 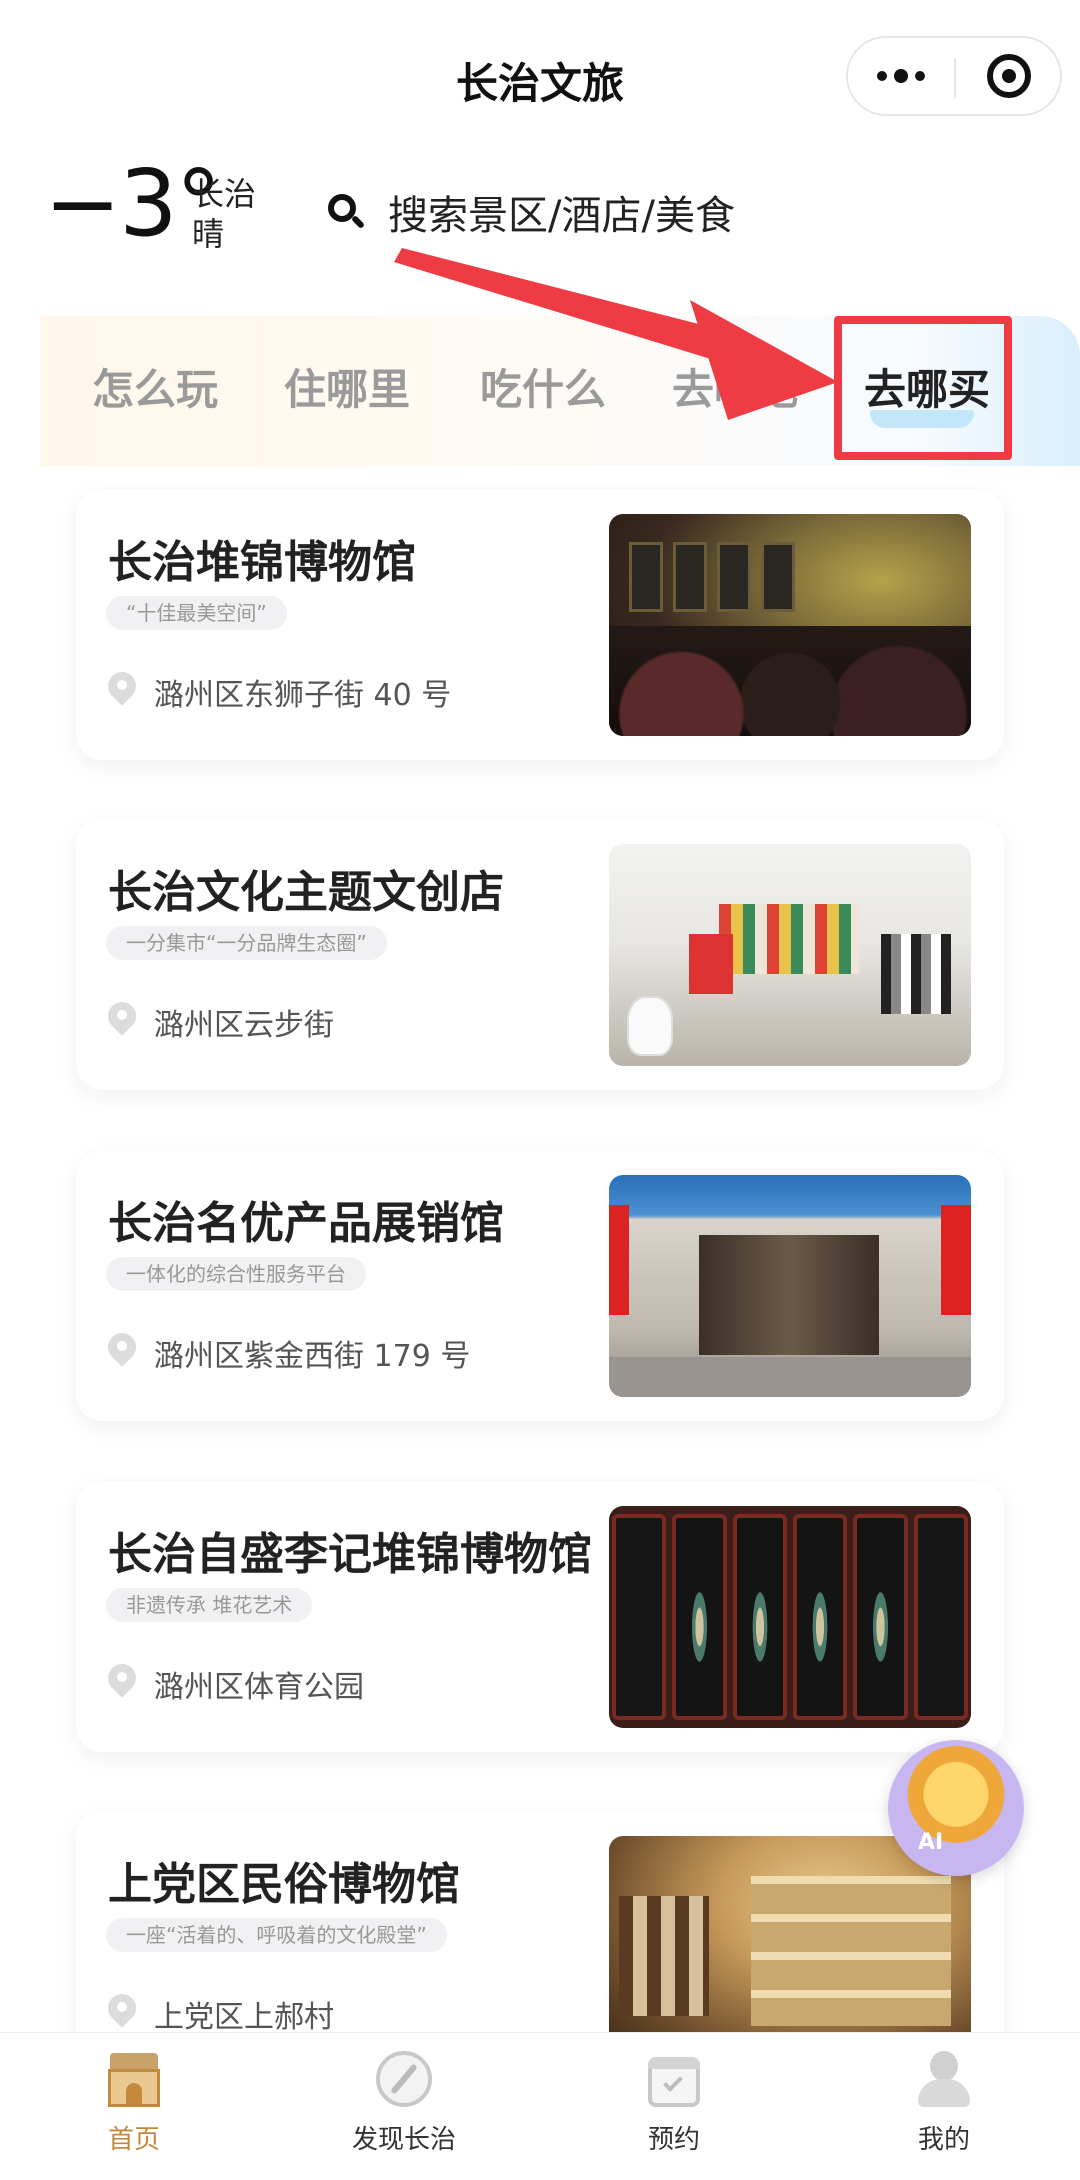 I want to click on shop-name: 上党区民俗博物馆, so click(x=284, y=1884).